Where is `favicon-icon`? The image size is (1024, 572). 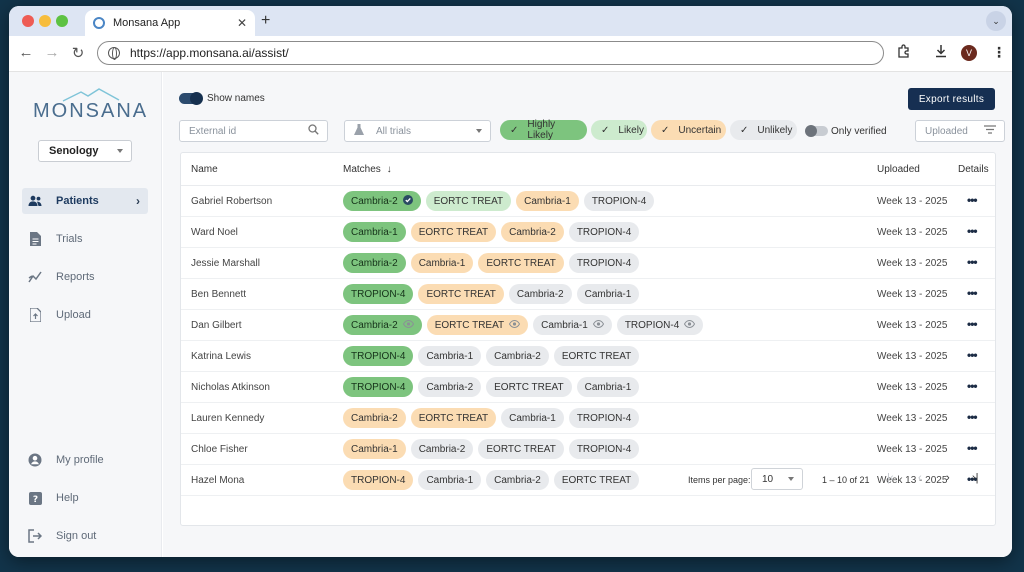
favicon-icon is located at coordinates (99, 23).